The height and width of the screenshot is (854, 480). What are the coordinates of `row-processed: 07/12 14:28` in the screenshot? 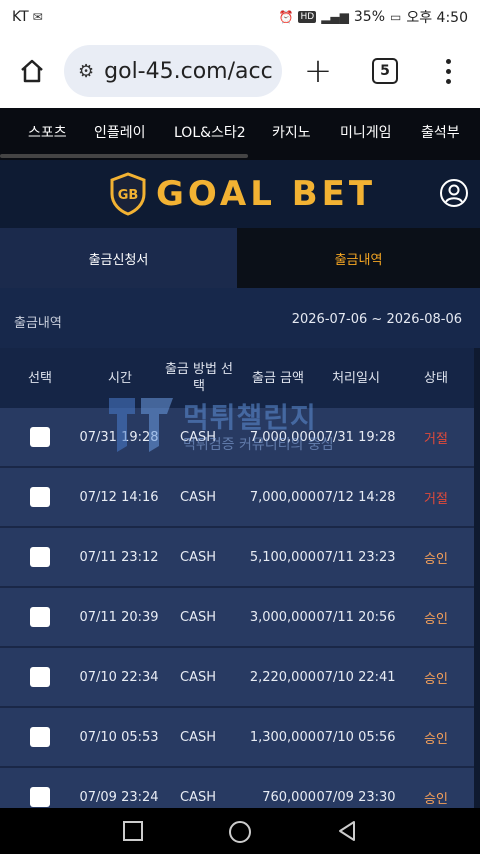 It's located at (356, 497).